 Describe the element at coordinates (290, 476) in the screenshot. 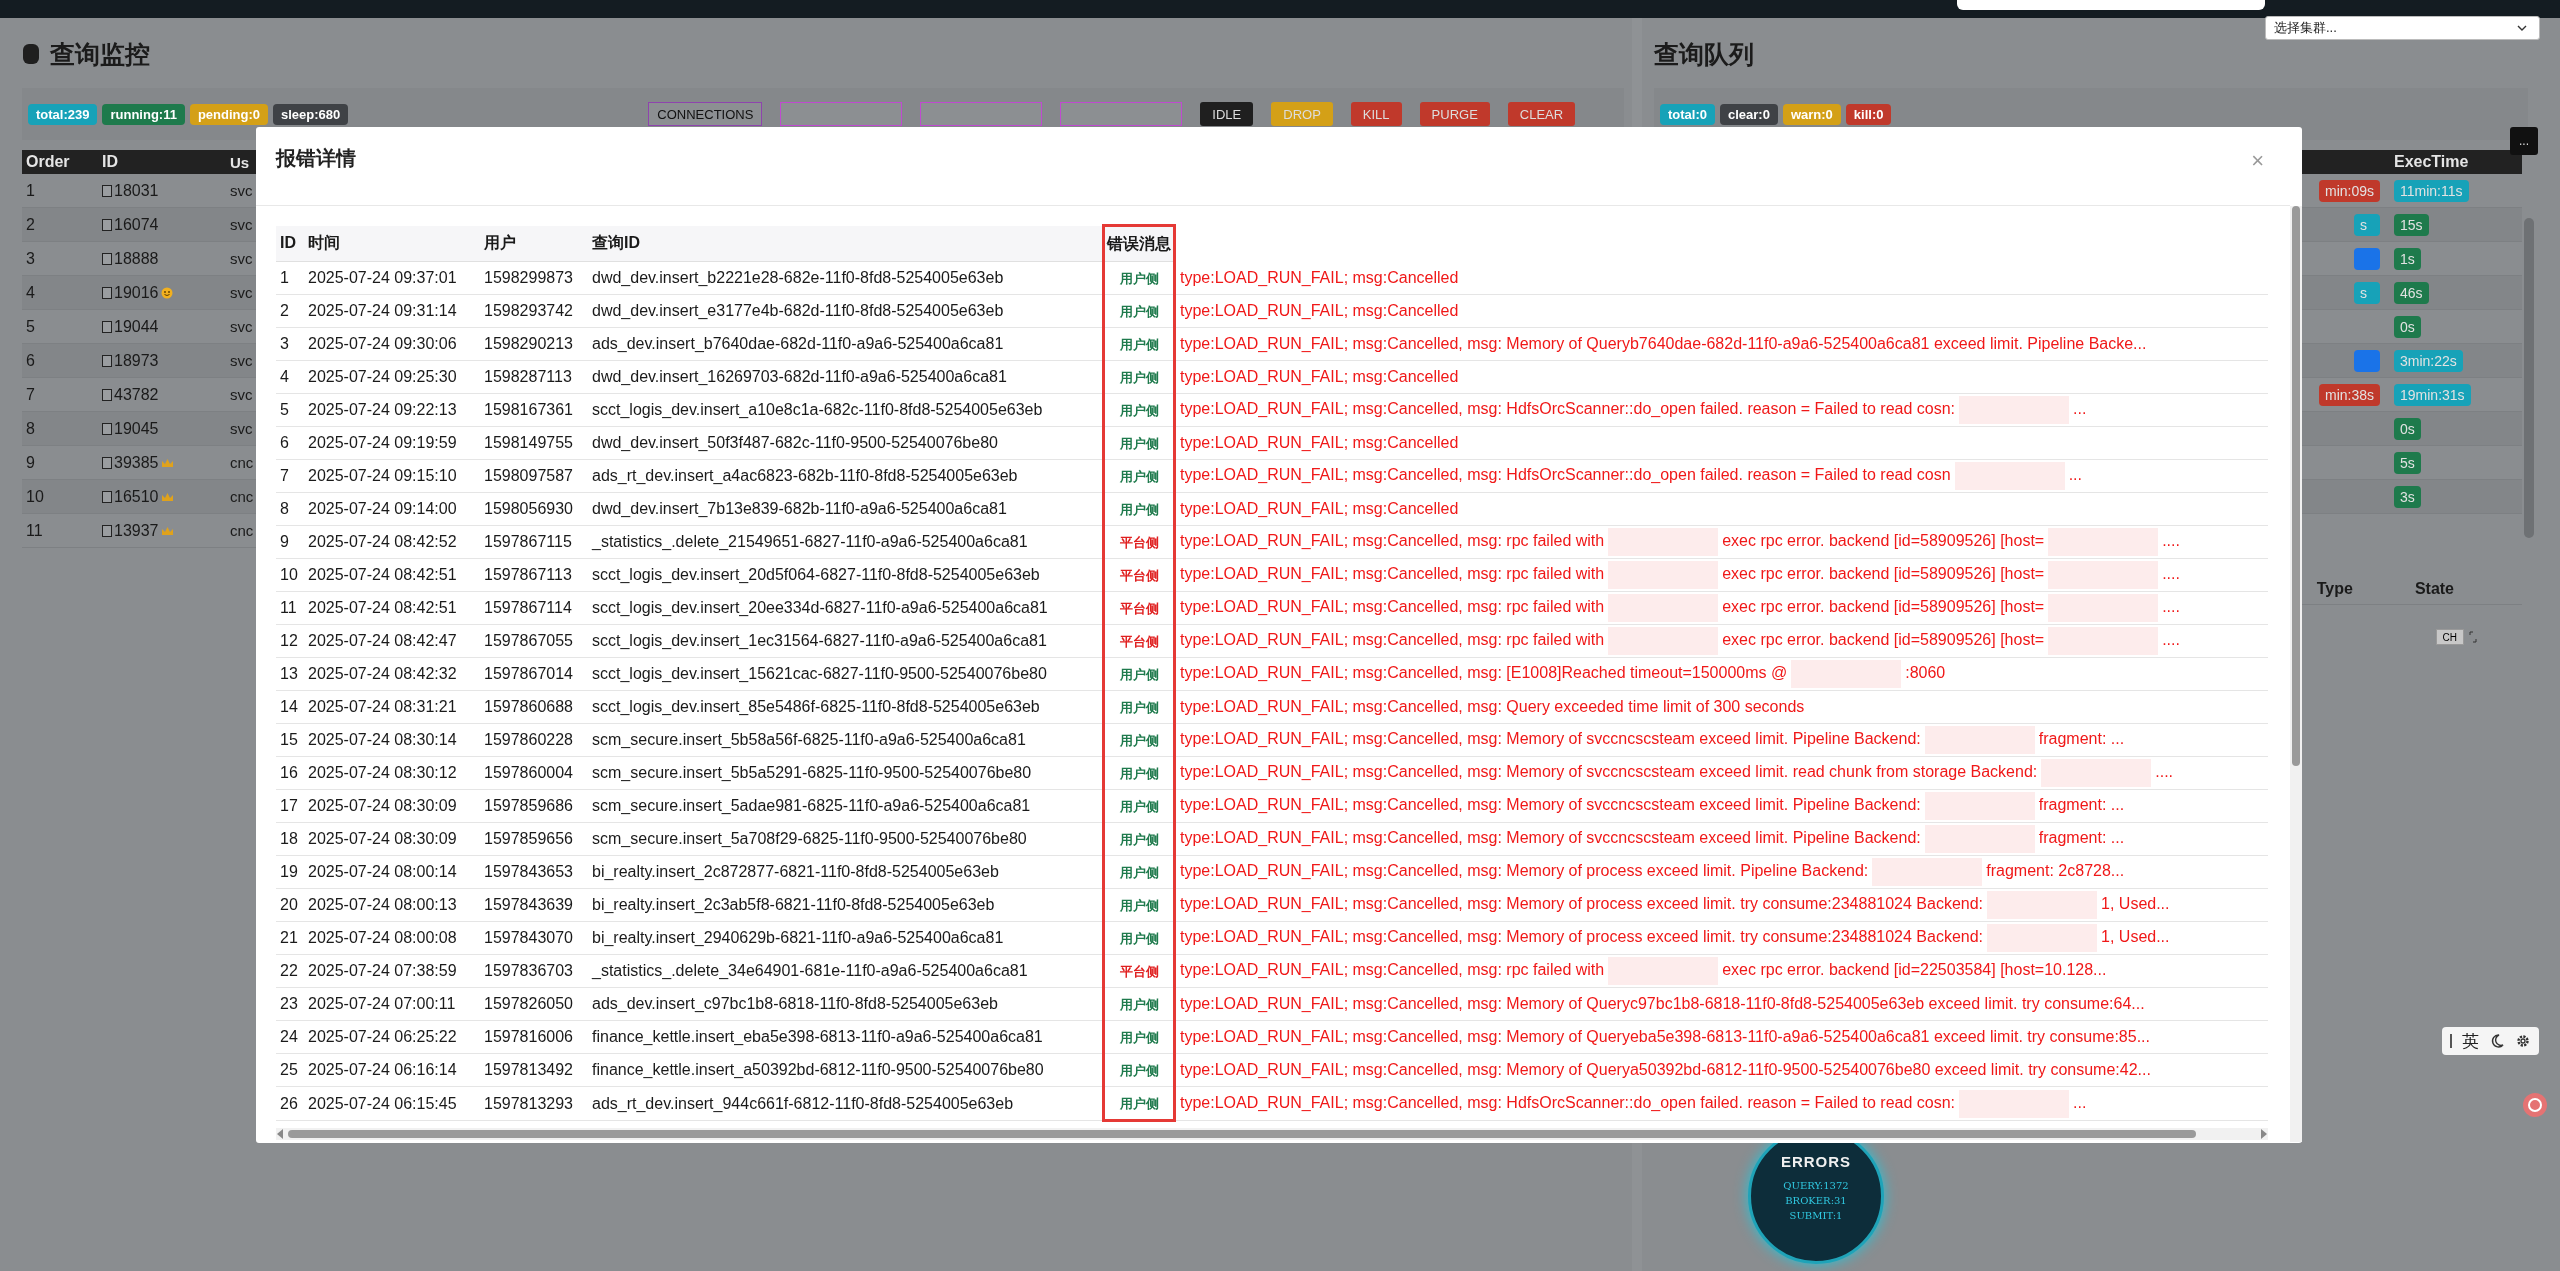

I see `table-cell: 7` at that location.